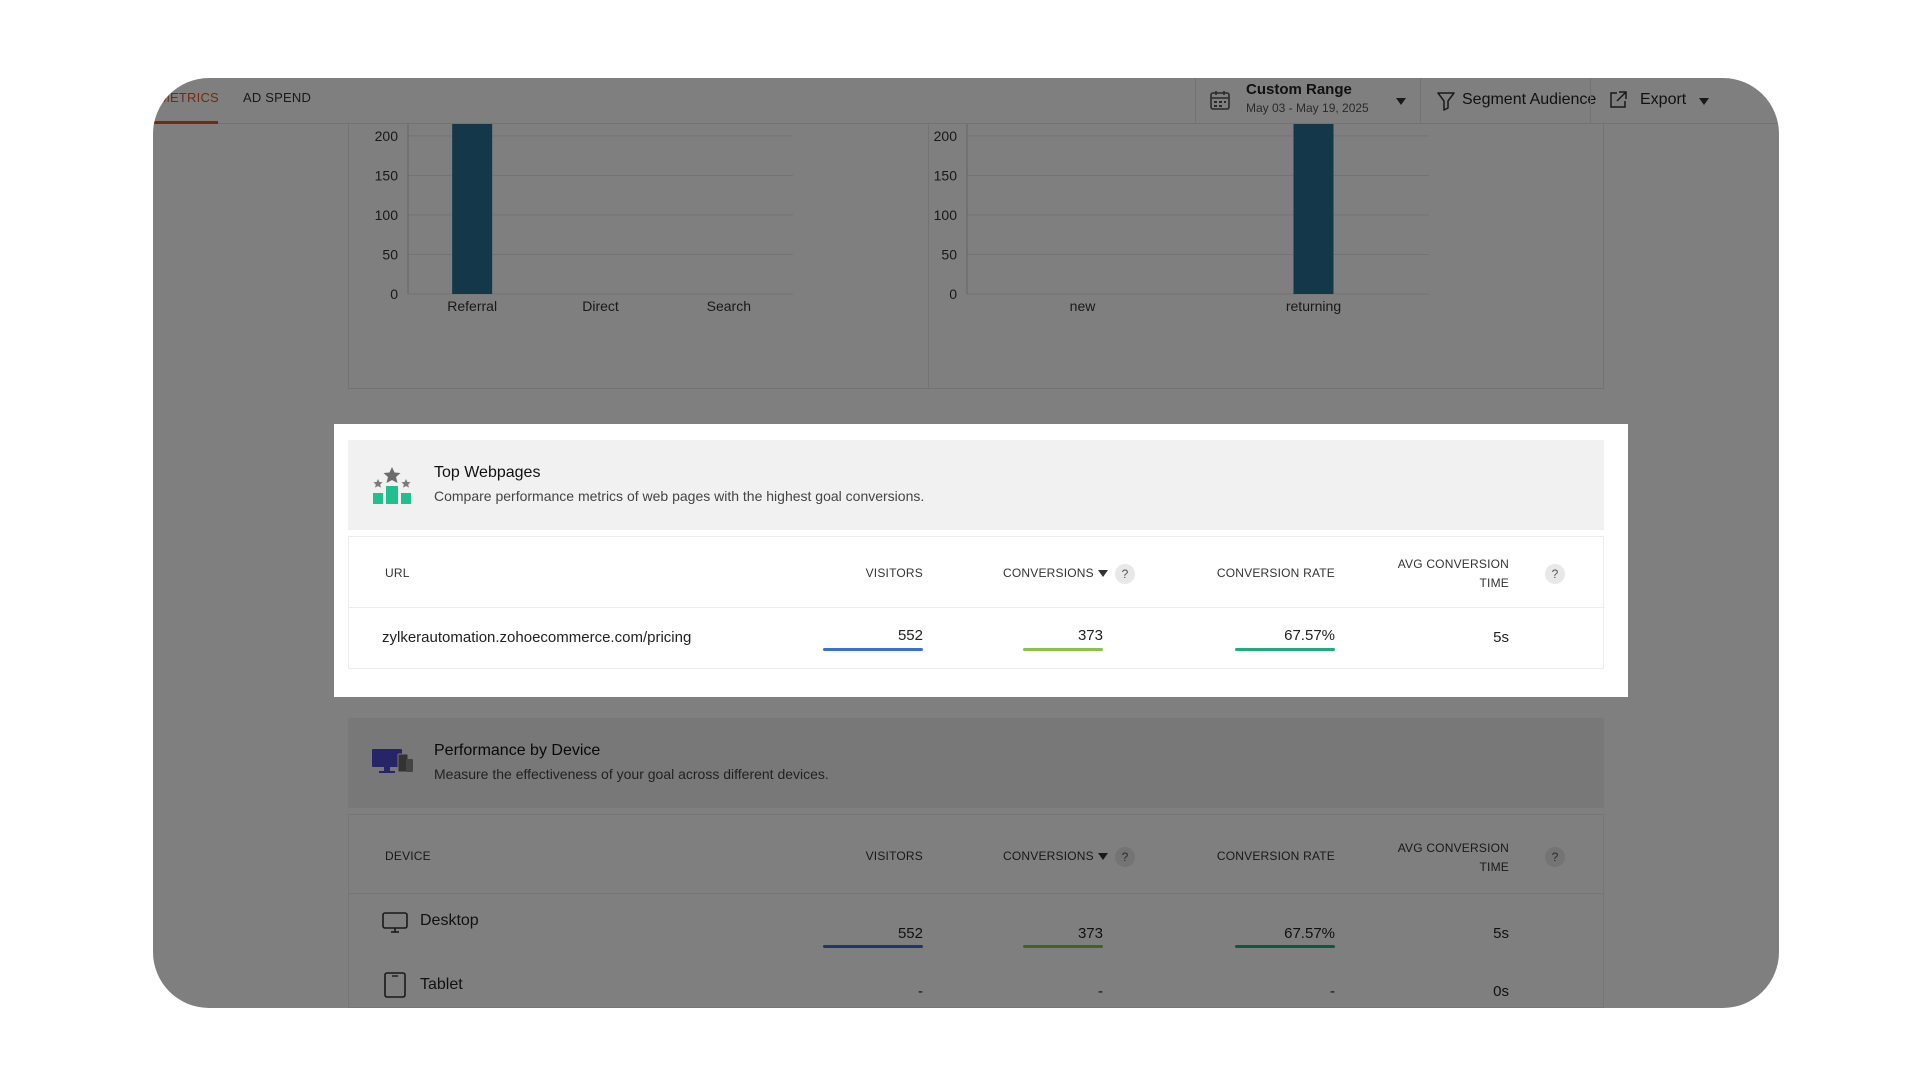 The width and height of the screenshot is (1920, 1080). Describe the element at coordinates (584, 219) in the screenshot. I see `traffic-source-chart: 0 50 100 150 200 Referral Direct Search` at that location.